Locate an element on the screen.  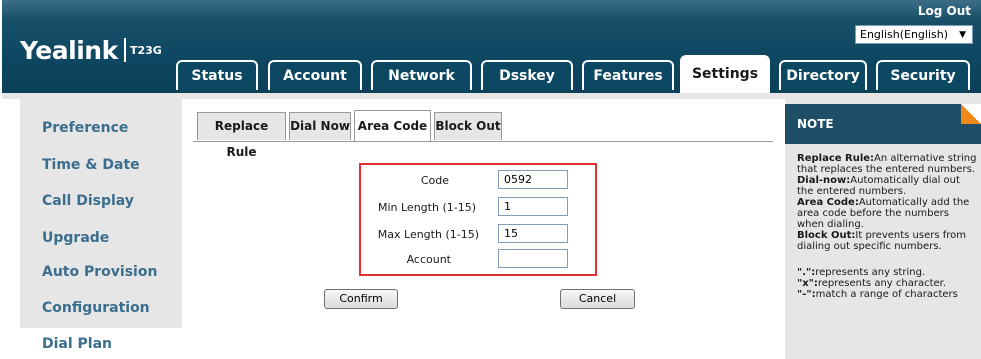
code-input is located at coordinates (533, 179).